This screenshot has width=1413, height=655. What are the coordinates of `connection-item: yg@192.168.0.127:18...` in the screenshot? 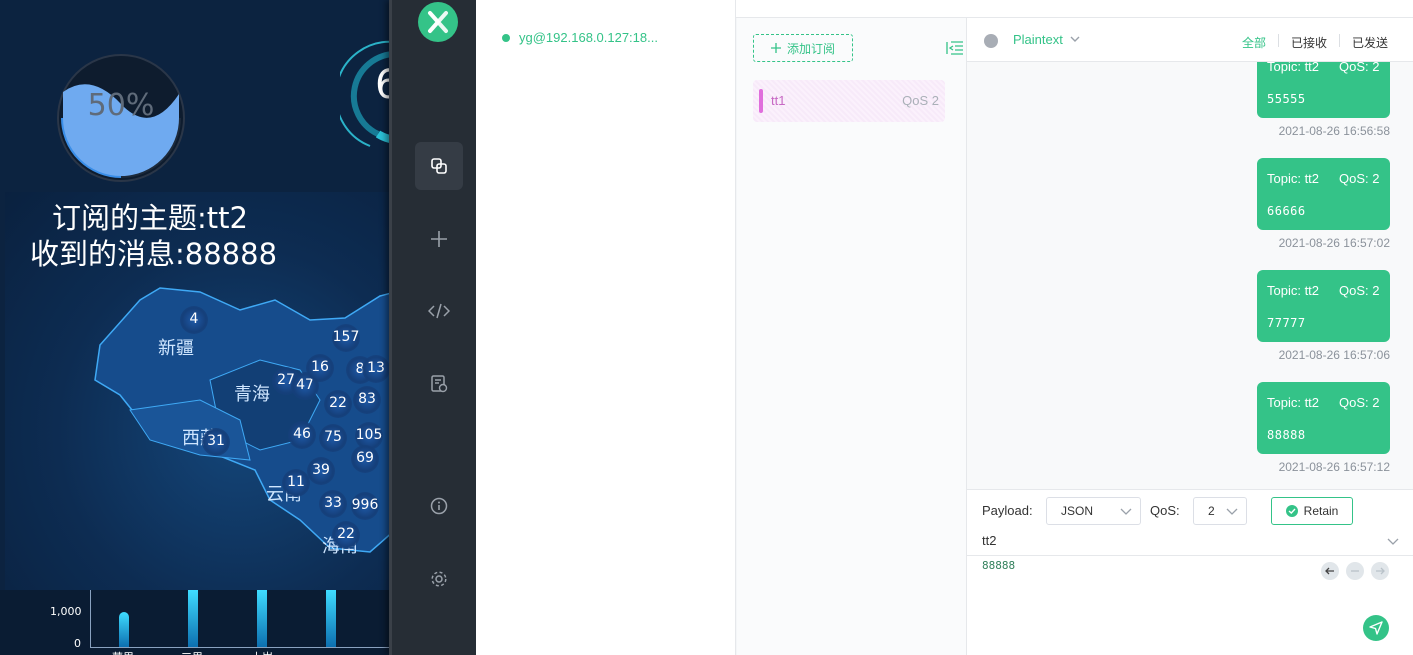 It's located at (580, 37).